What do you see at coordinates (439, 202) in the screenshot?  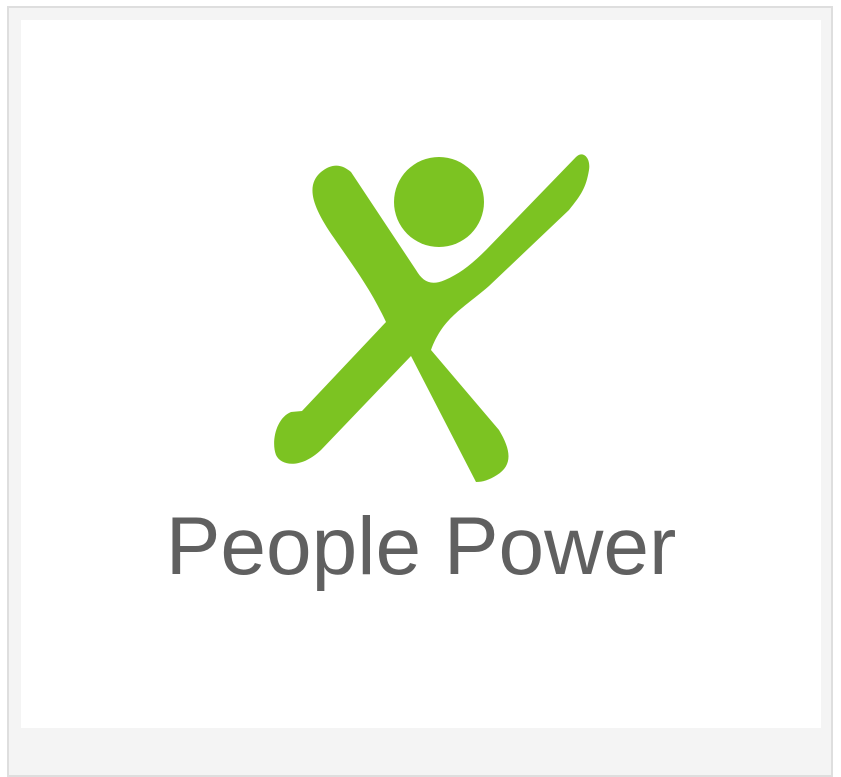 I see `figure-head` at bounding box center [439, 202].